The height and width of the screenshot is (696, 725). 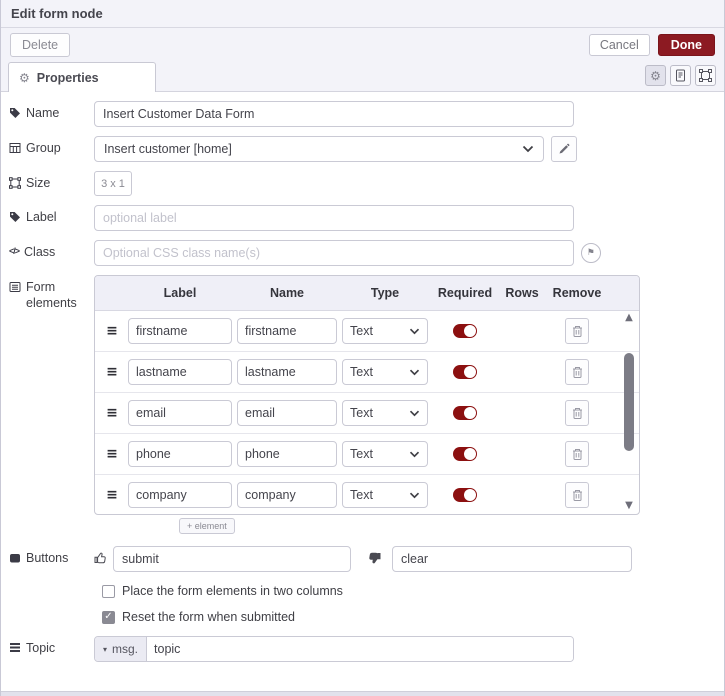 What do you see at coordinates (629, 506) in the screenshot?
I see `scroll-down-icon: ▼` at bounding box center [629, 506].